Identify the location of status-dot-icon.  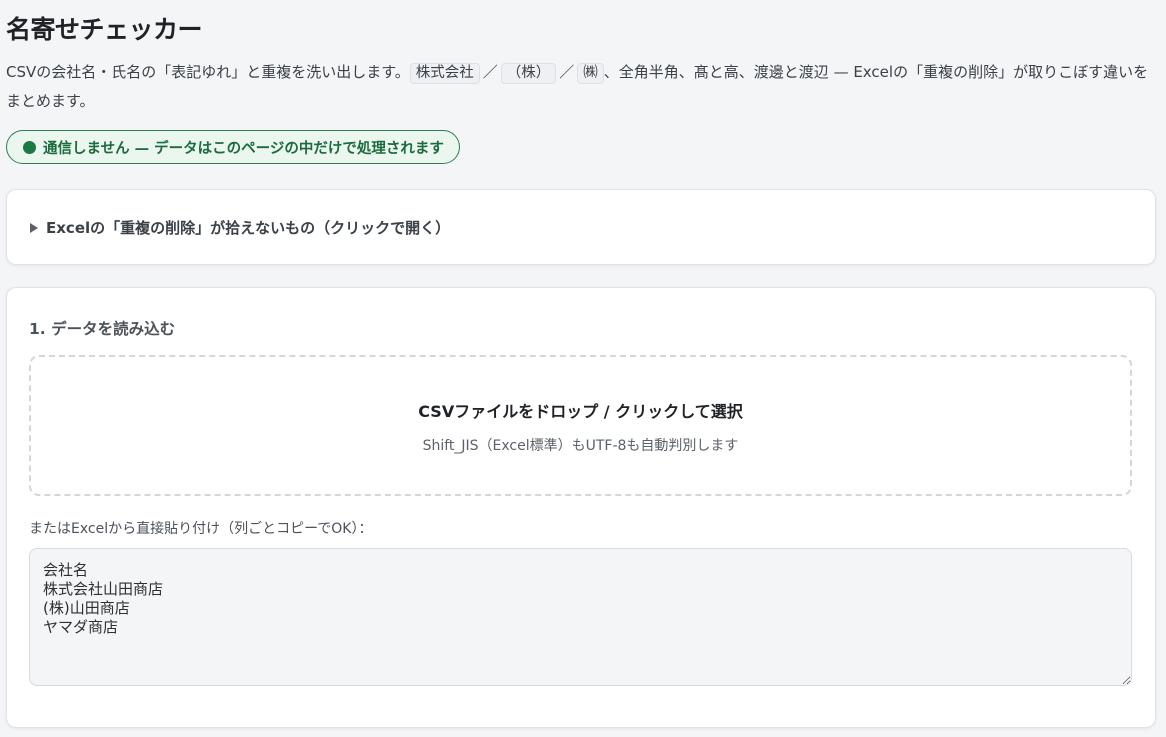
(29, 147).